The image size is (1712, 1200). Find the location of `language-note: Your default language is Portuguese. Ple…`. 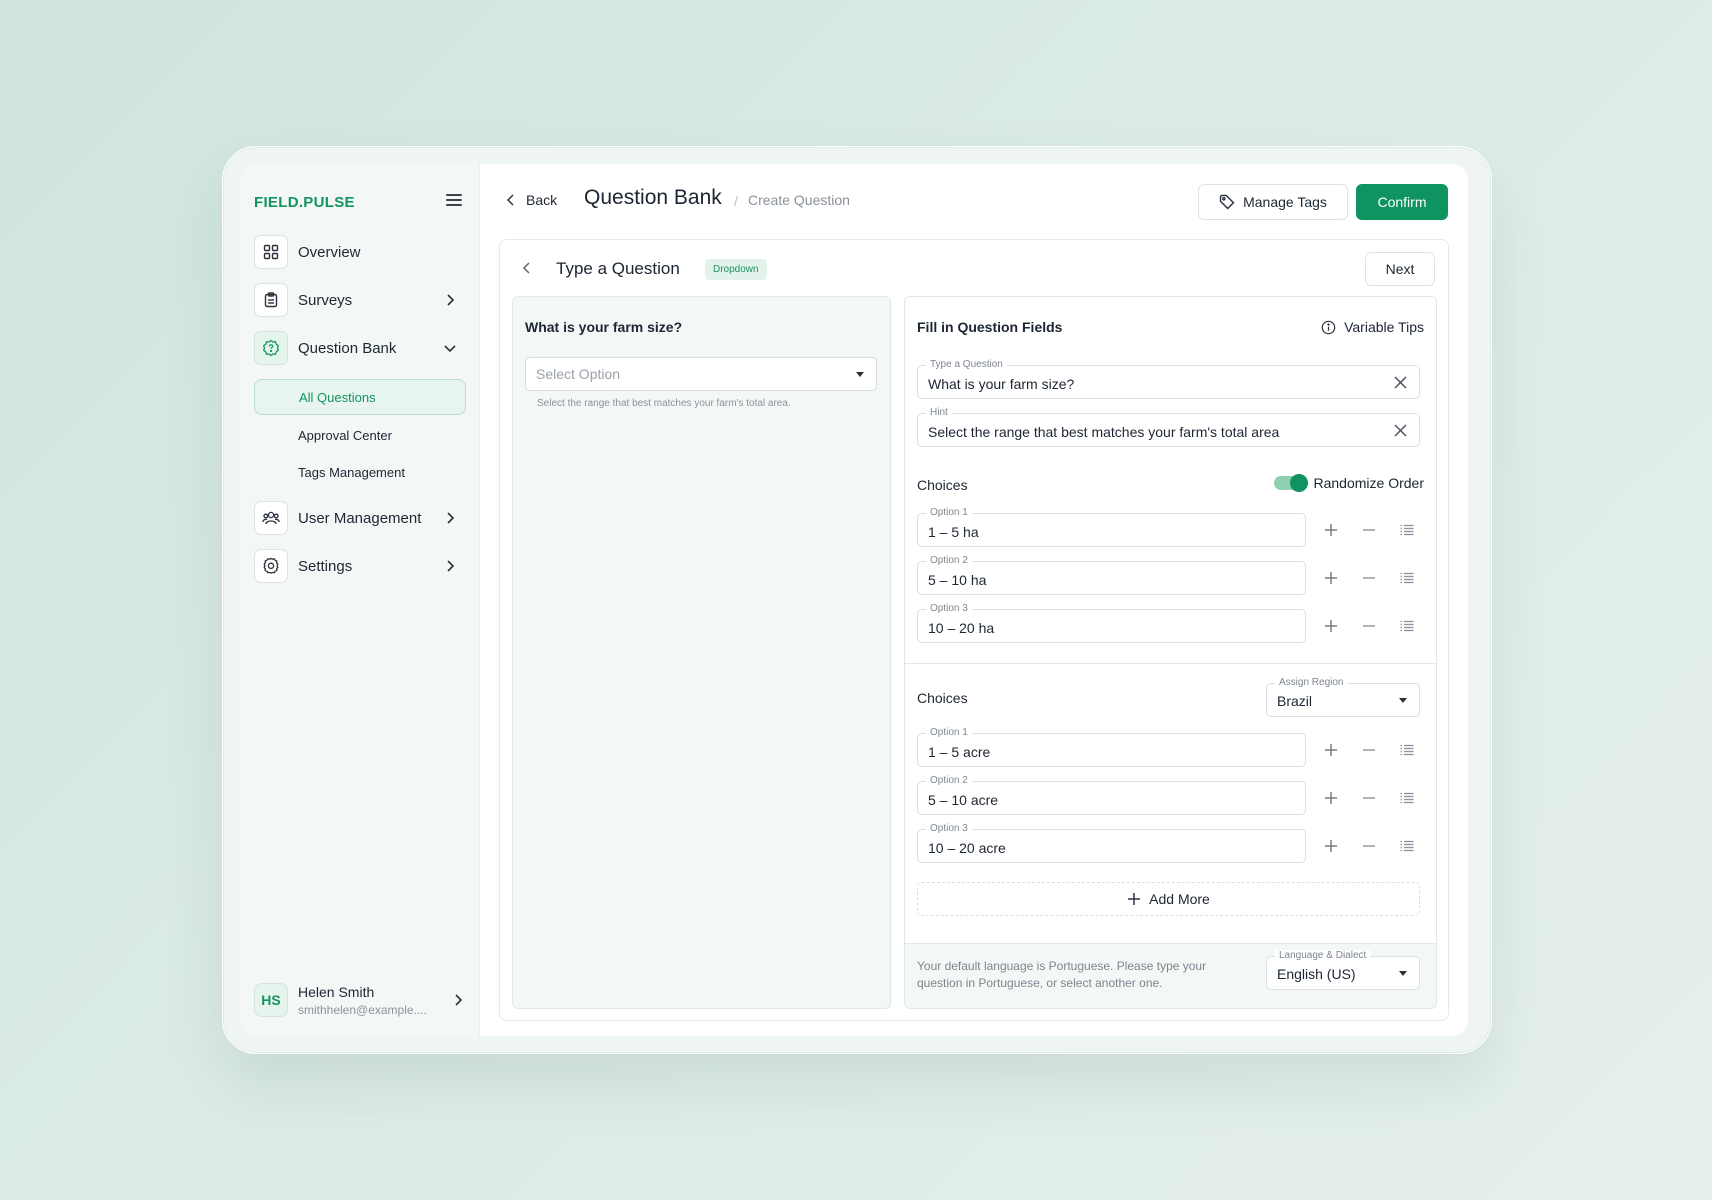

language-note: Your default language is Portuguese. Ple… is located at coordinates (1062, 974).